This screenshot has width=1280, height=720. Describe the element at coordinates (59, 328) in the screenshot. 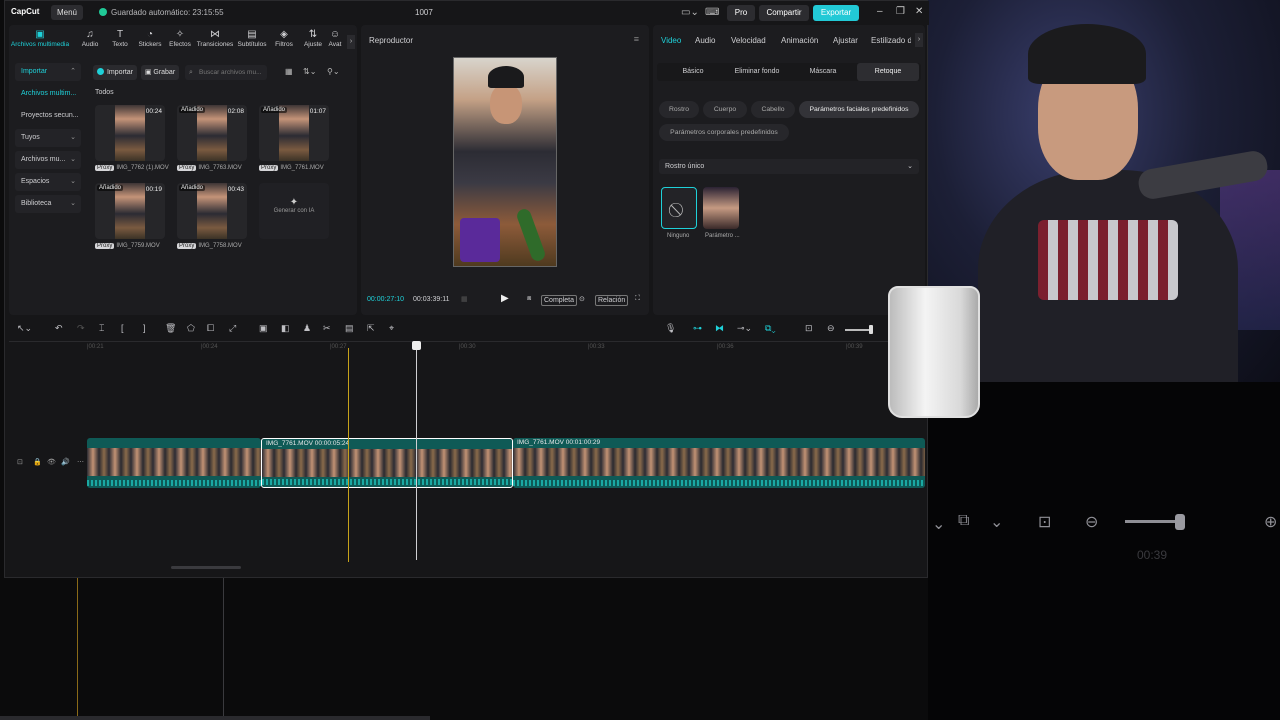

I see `undo-icon: ↶` at that location.